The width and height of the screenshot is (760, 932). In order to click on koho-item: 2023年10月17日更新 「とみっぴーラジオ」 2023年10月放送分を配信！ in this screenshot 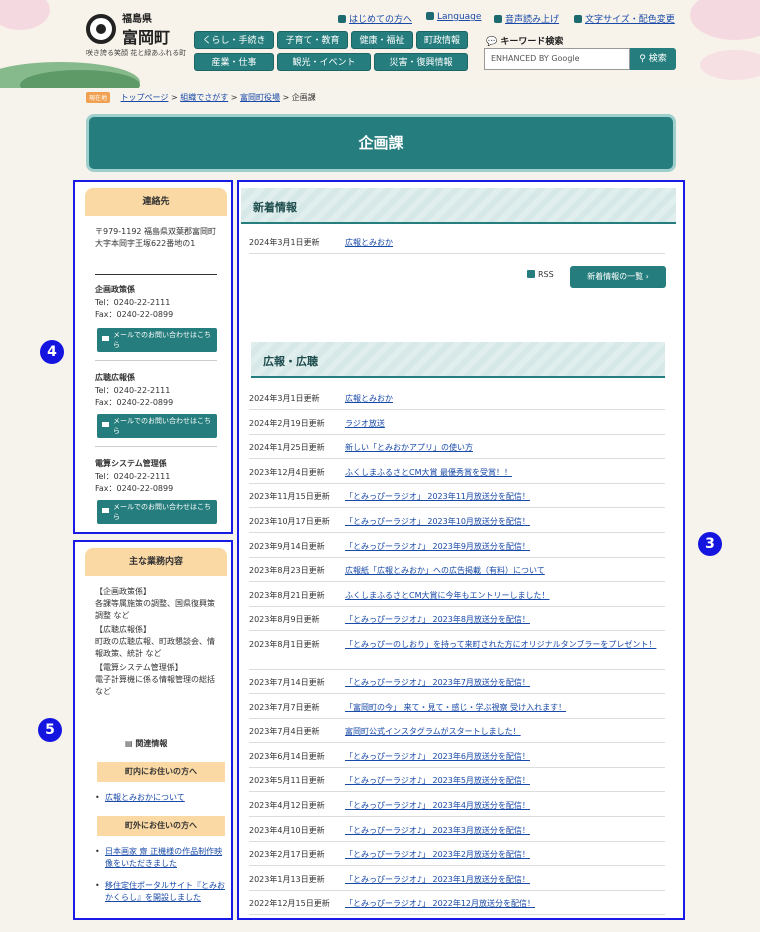, I will do `click(457, 521)`.